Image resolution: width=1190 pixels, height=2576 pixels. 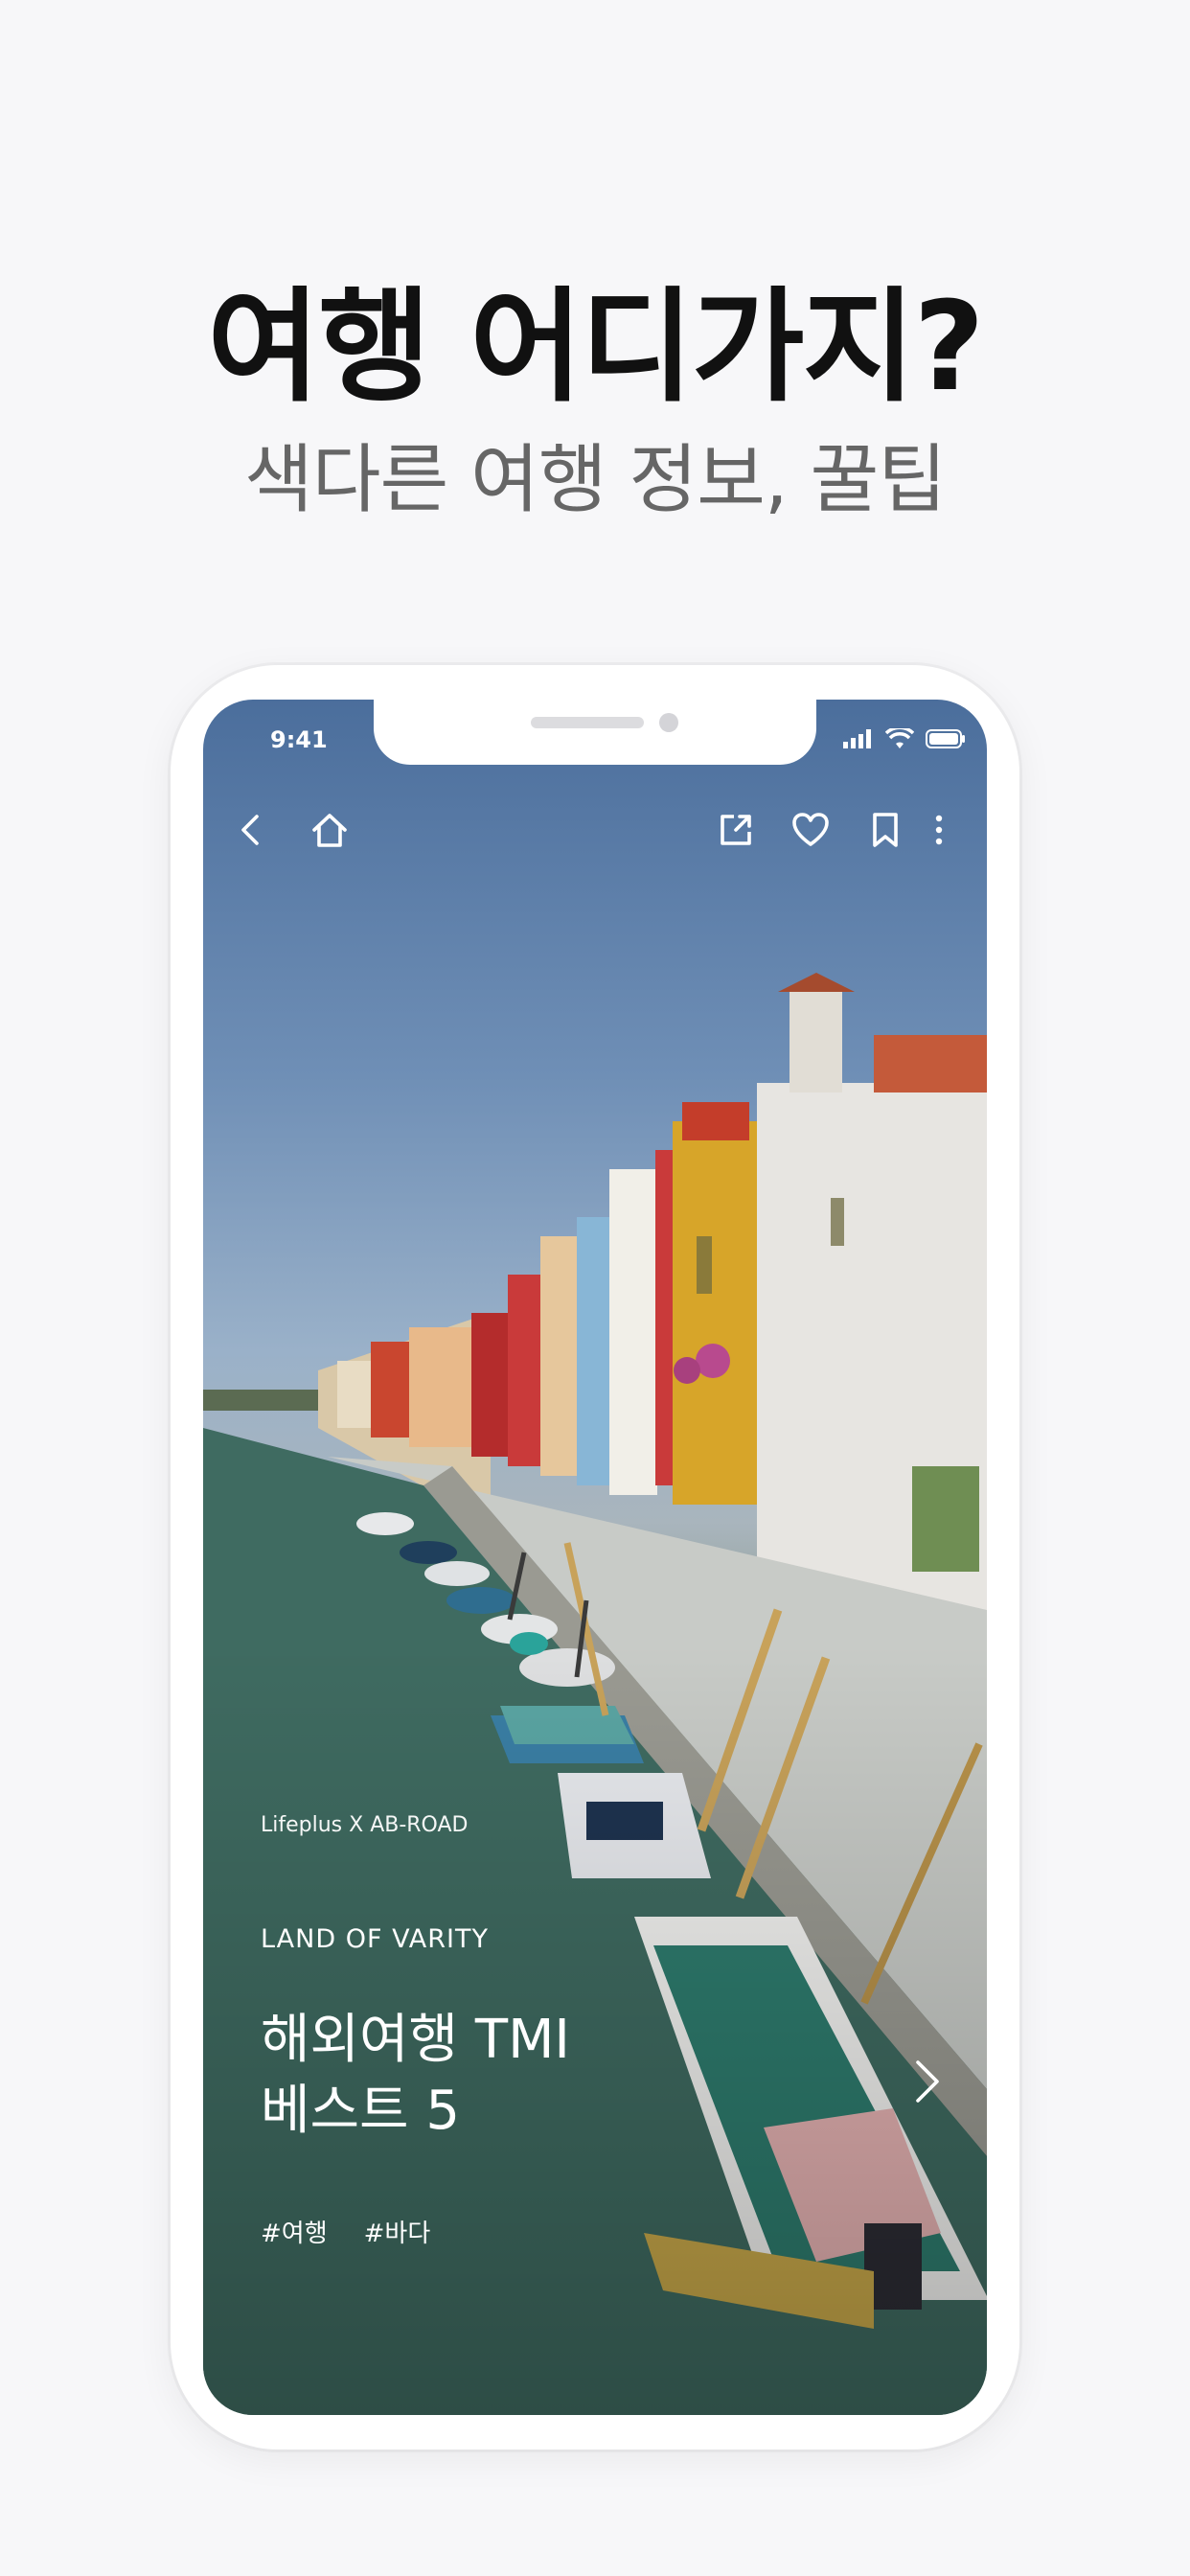 I want to click on article-tags: #여행 #바다, so click(x=346, y=2231).